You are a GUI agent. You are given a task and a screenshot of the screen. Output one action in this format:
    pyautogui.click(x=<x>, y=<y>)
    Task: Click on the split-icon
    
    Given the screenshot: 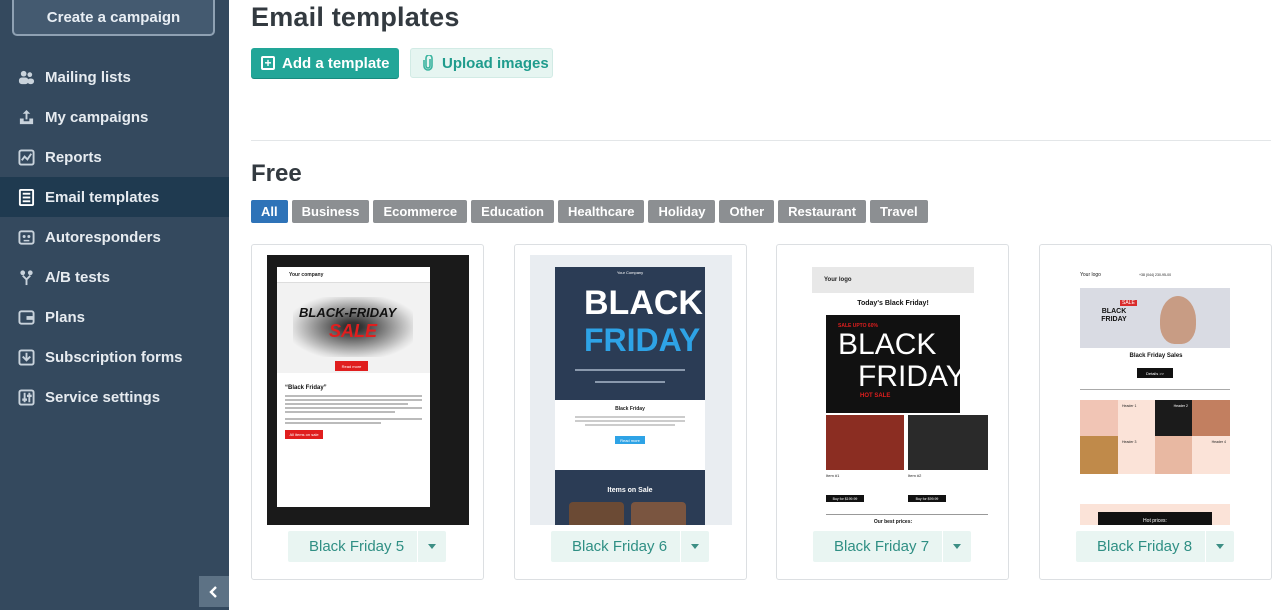 What is the action you would take?
    pyautogui.click(x=26, y=277)
    